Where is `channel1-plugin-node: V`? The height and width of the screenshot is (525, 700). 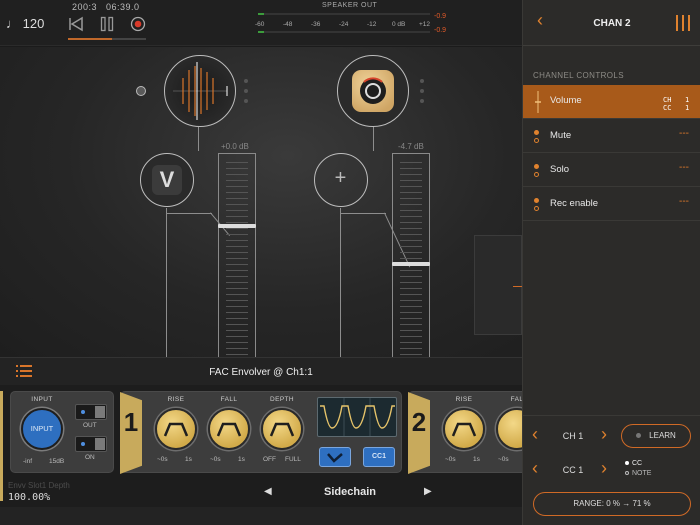
channel1-plugin-node: V is located at coordinates (167, 180).